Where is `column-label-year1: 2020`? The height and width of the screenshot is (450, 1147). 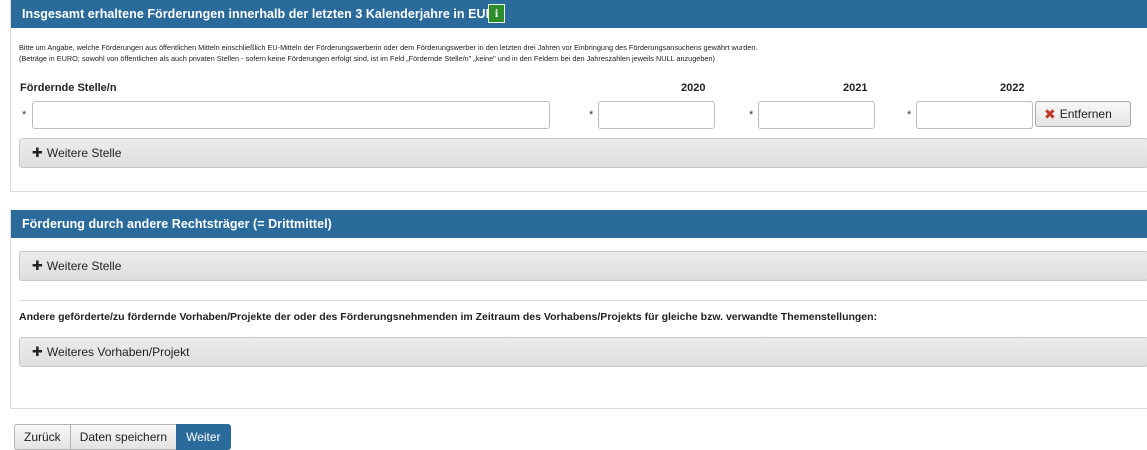 column-label-year1: 2020 is located at coordinates (693, 88).